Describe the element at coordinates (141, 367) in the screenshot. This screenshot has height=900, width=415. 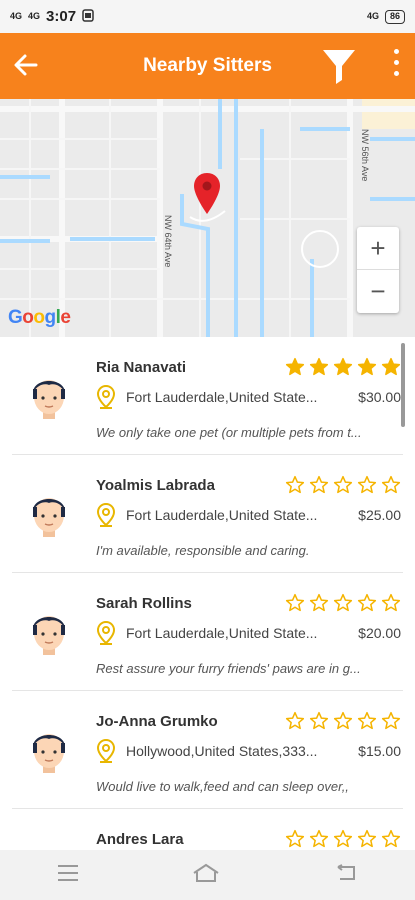
I see `sitter-name: Ria Nanavati` at that location.